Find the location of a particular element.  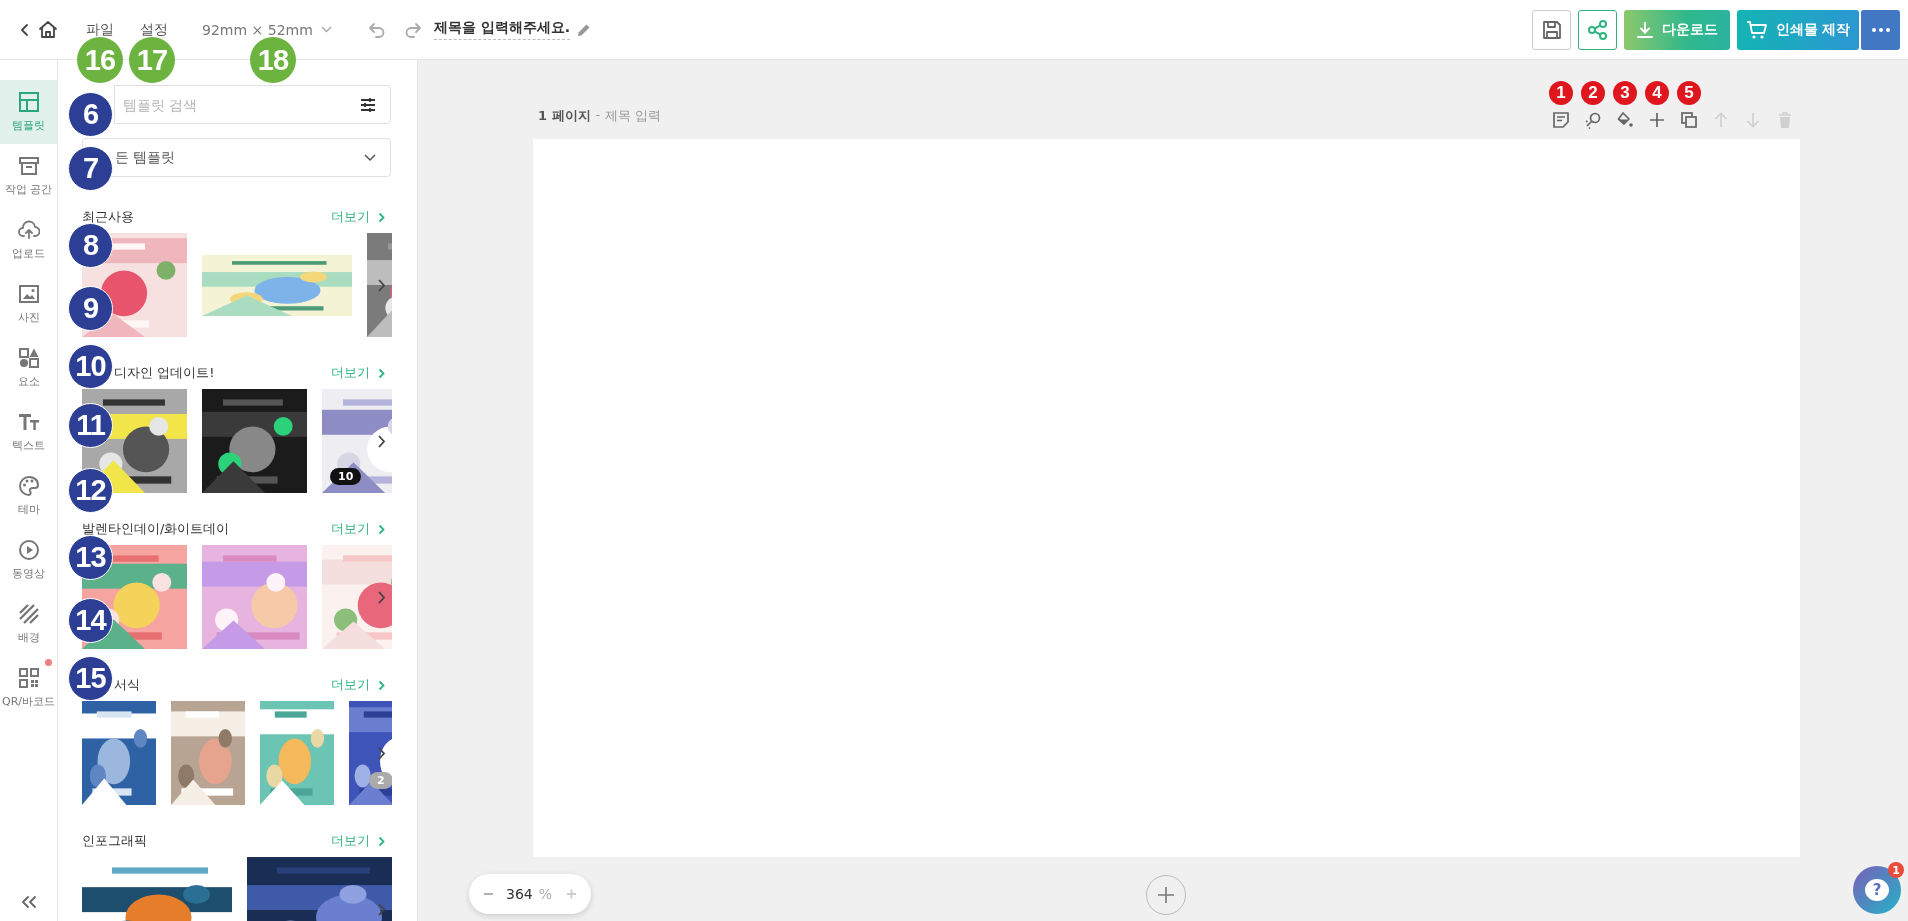

callout-badge: 12 is located at coordinates (90, 490).